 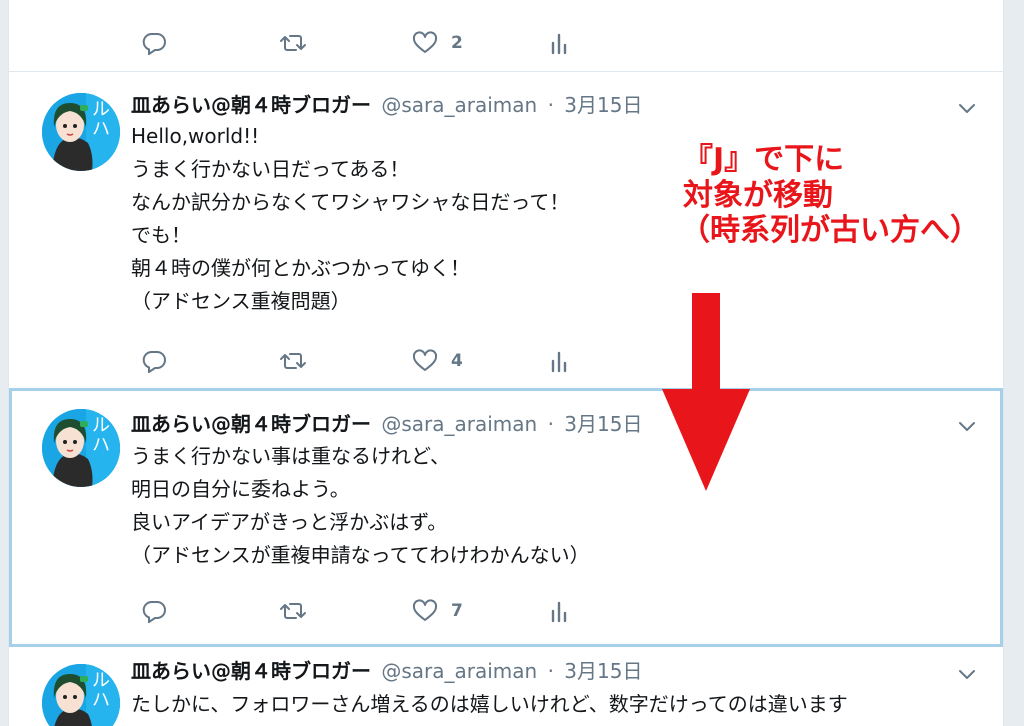 I want to click on annotation-text: 『J』で下に 対象が移動 （時系列が古い方へ）, so click(x=830, y=195).